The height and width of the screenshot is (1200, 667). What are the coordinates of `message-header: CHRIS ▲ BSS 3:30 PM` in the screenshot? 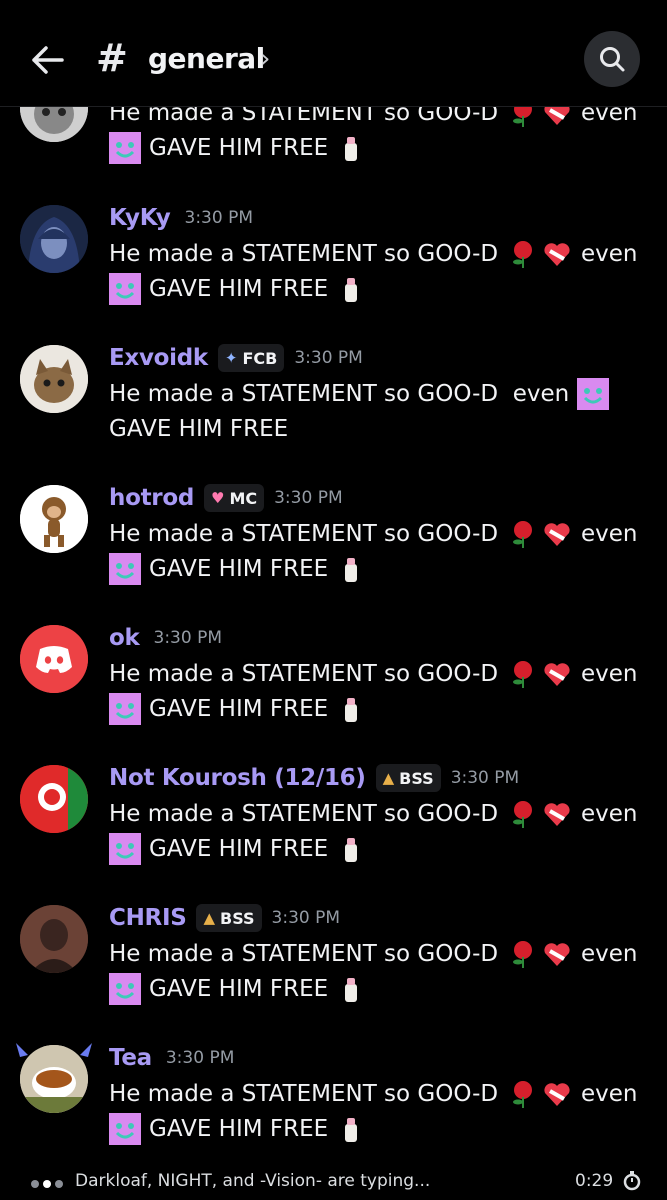 It's located at (224, 918).